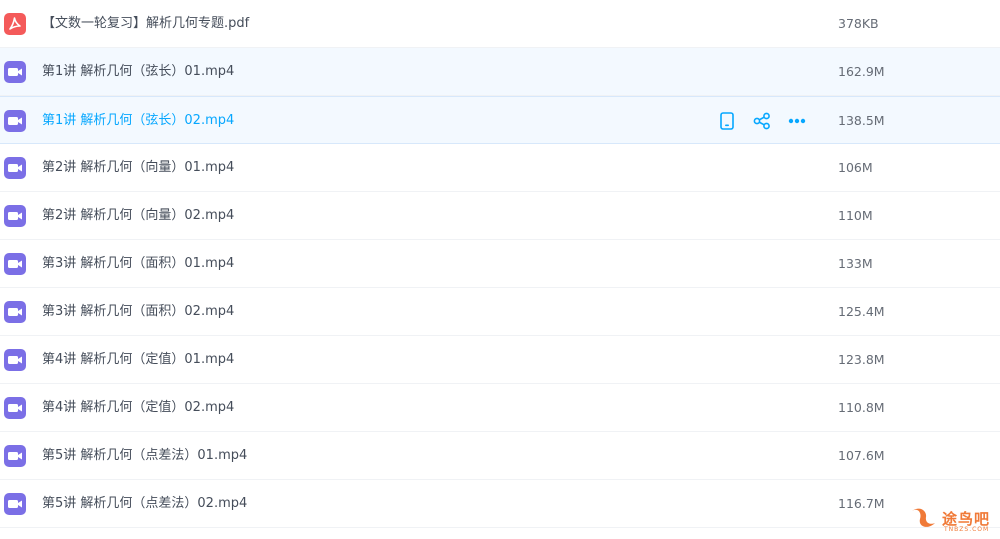 Image resolution: width=1000 pixels, height=539 pixels. Describe the element at coordinates (500, 456) in the screenshot. I see `file-row: 第5讲 解析几何（点差法）01.mp4 107.6M` at that location.